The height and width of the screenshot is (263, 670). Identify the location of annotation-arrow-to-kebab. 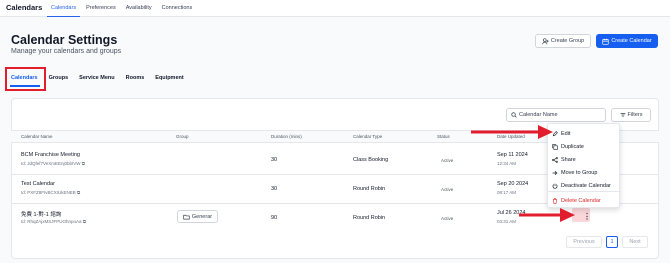
(547, 215).